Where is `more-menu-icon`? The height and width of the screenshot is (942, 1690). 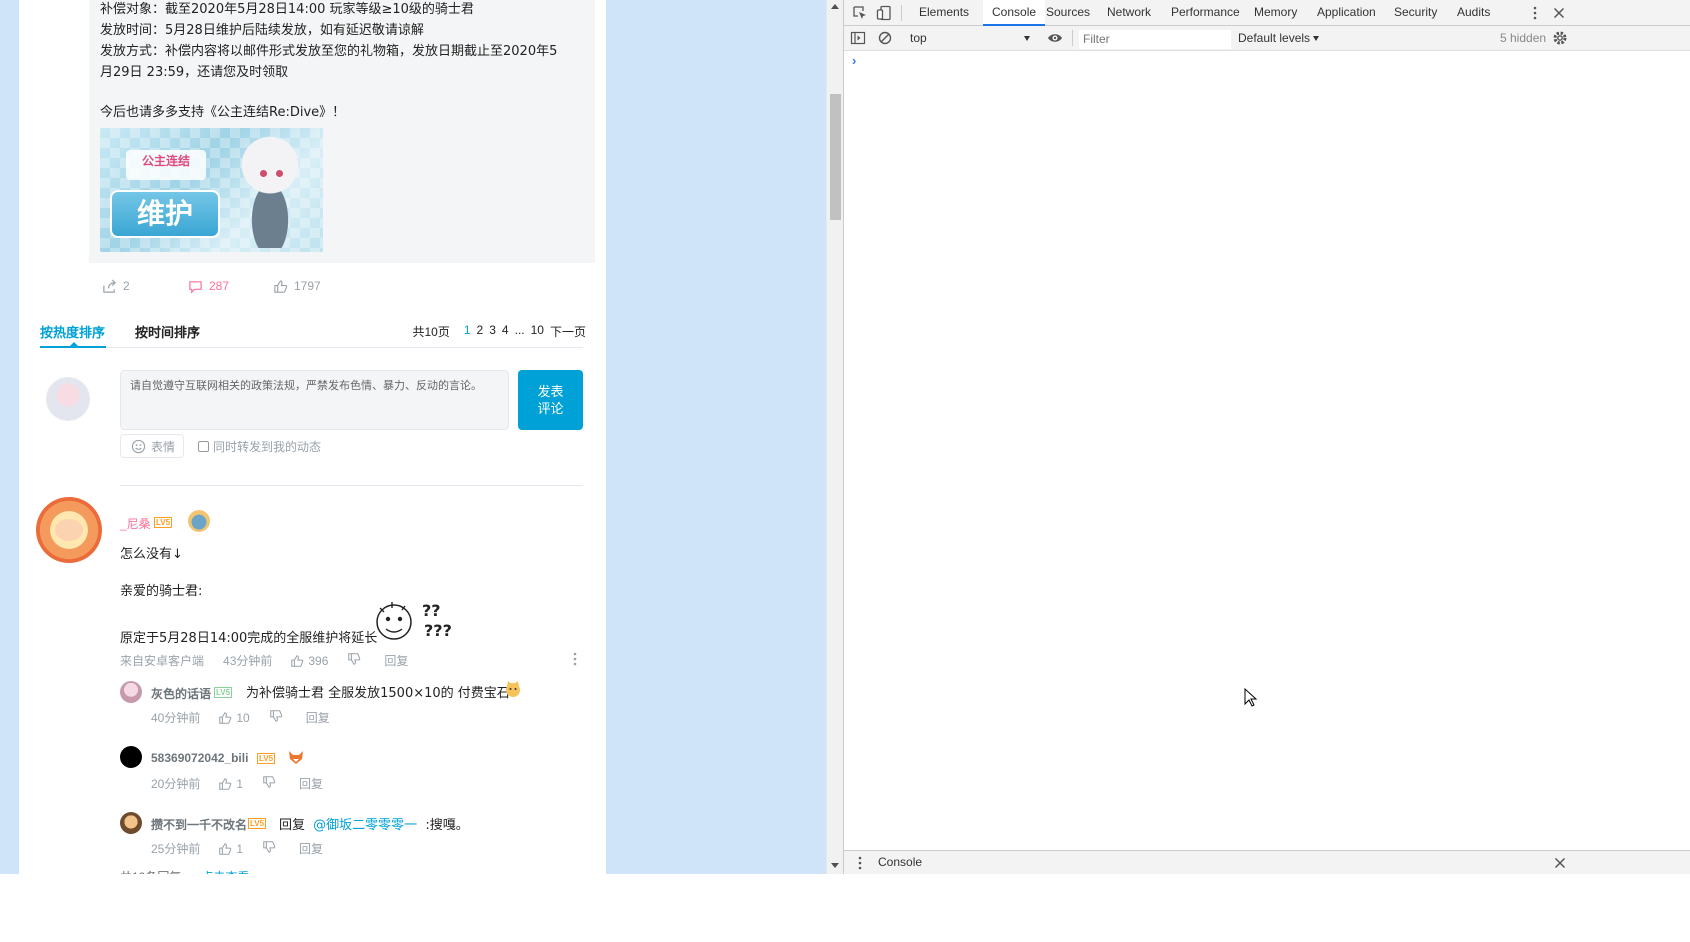
more-menu-icon is located at coordinates (1535, 13).